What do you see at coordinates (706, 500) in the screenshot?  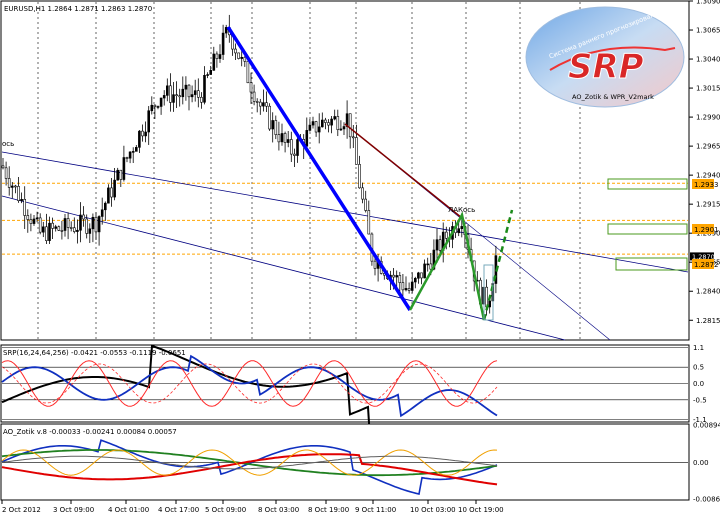 I see `scale-label: -0.00867` at bounding box center [706, 500].